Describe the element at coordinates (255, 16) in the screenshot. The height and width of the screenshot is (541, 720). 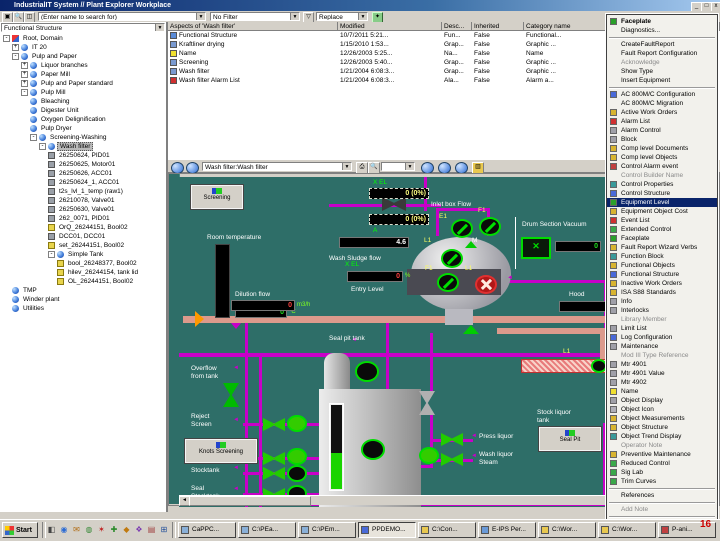
I see `filter-combo: No Filter ▼` at that location.